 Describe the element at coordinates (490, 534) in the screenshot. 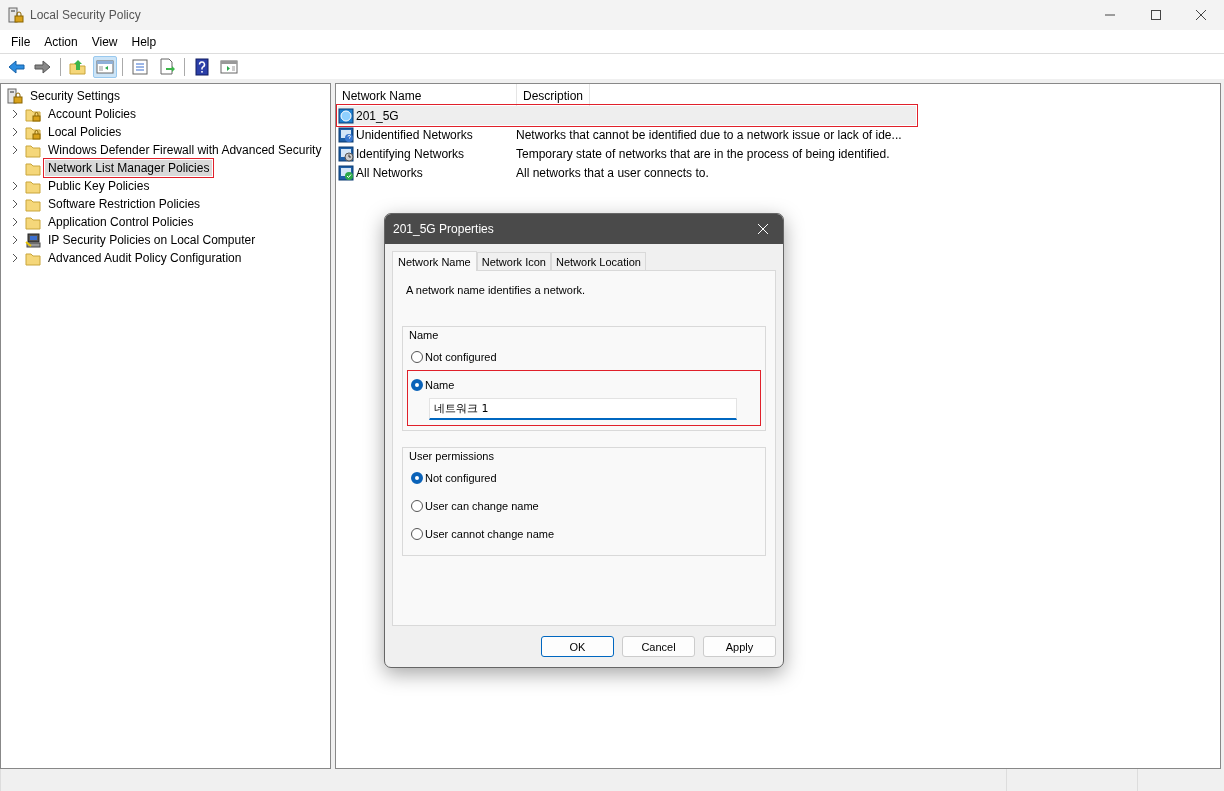

I see `radio-label: User cannot change name` at that location.